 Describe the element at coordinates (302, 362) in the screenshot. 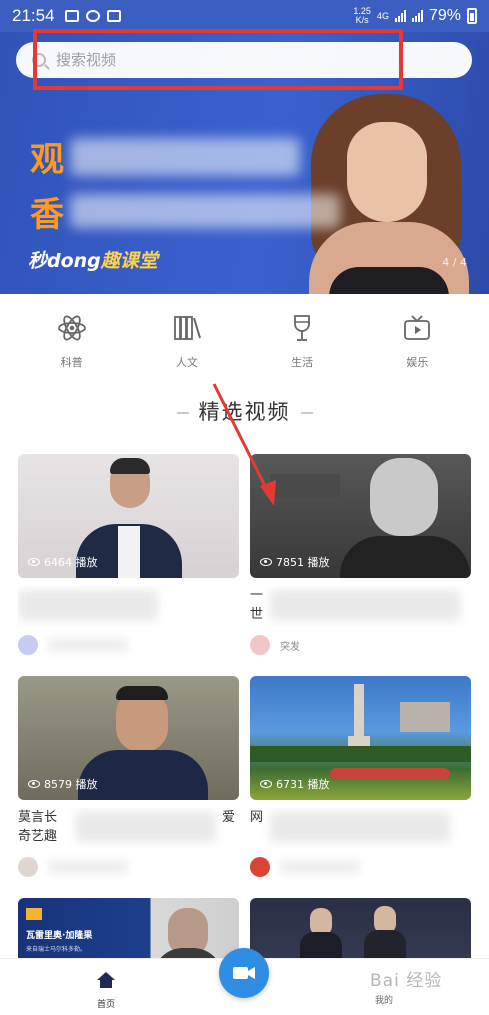

I see `category-label: 生活` at that location.